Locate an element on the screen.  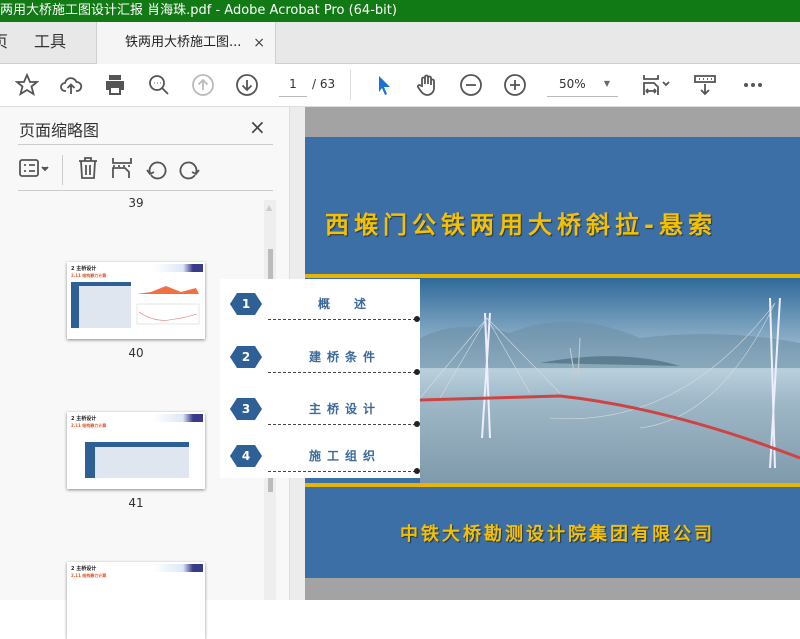
contents-item-1: 1 概 述 is located at coordinates (325, 305).